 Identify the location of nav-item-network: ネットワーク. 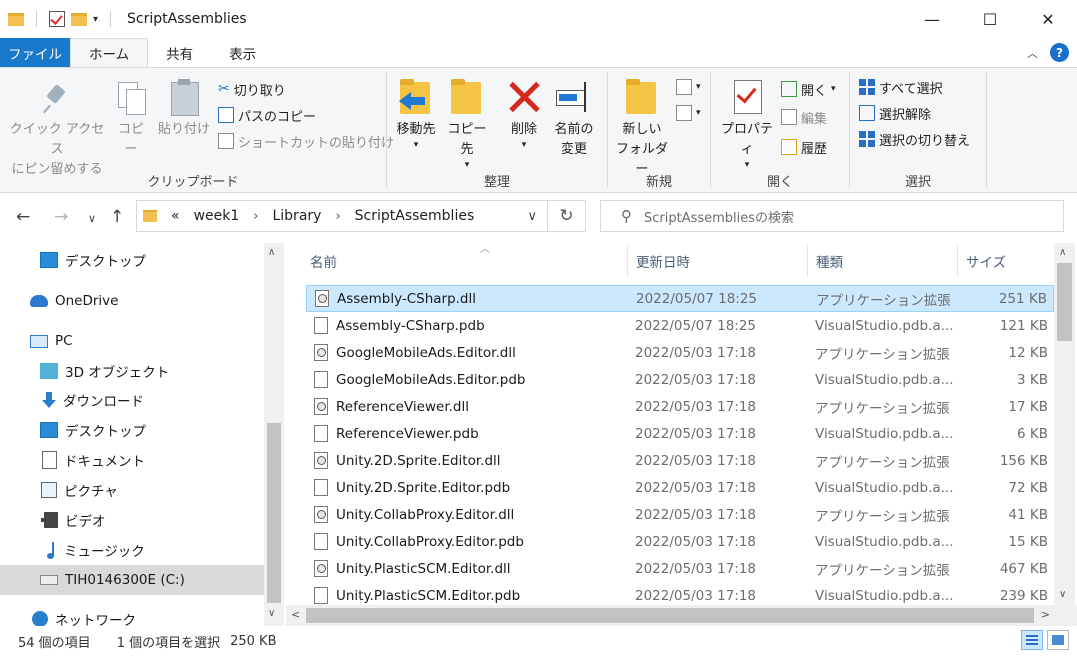
(132, 616).